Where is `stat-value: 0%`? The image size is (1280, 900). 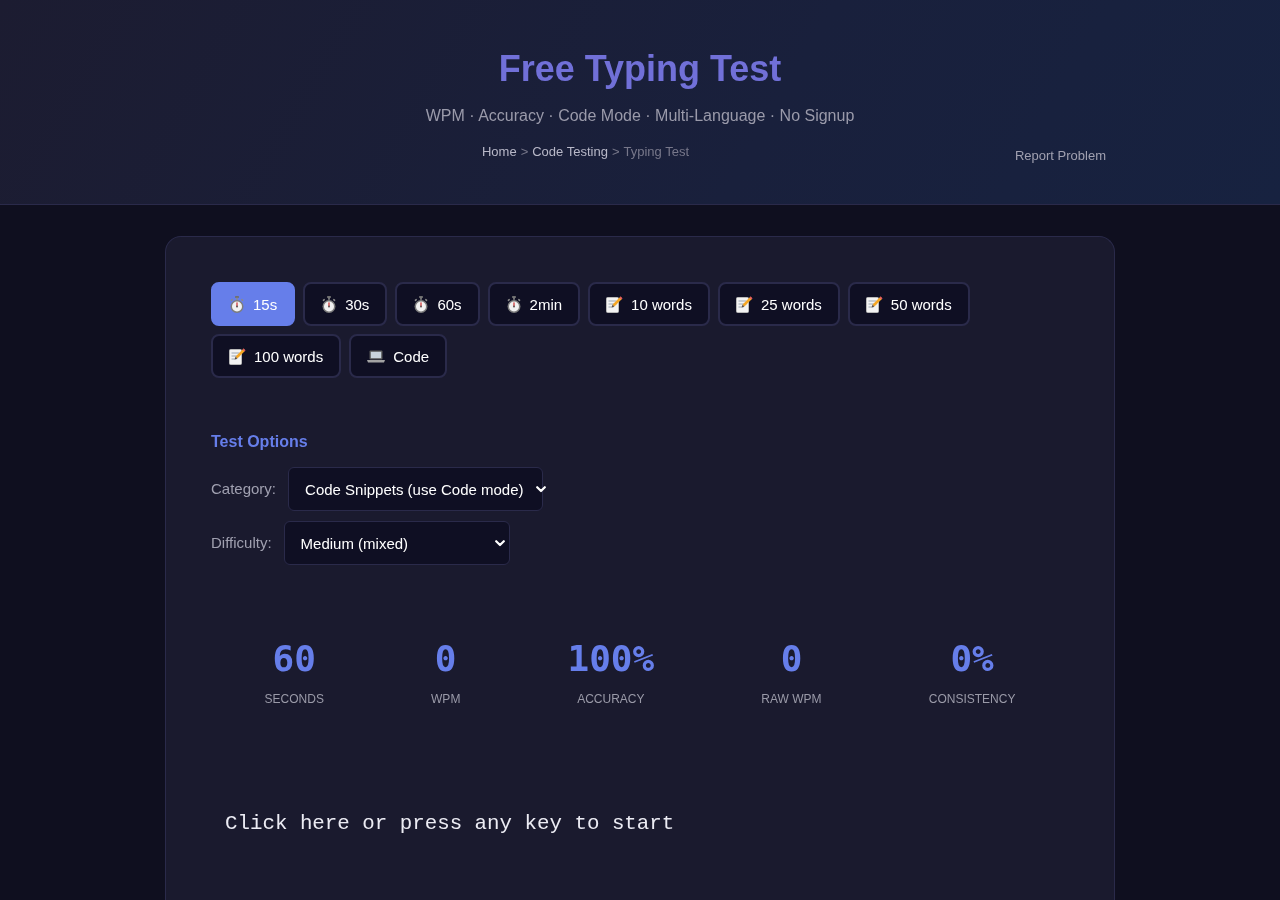
stat-value: 0% is located at coordinates (972, 658).